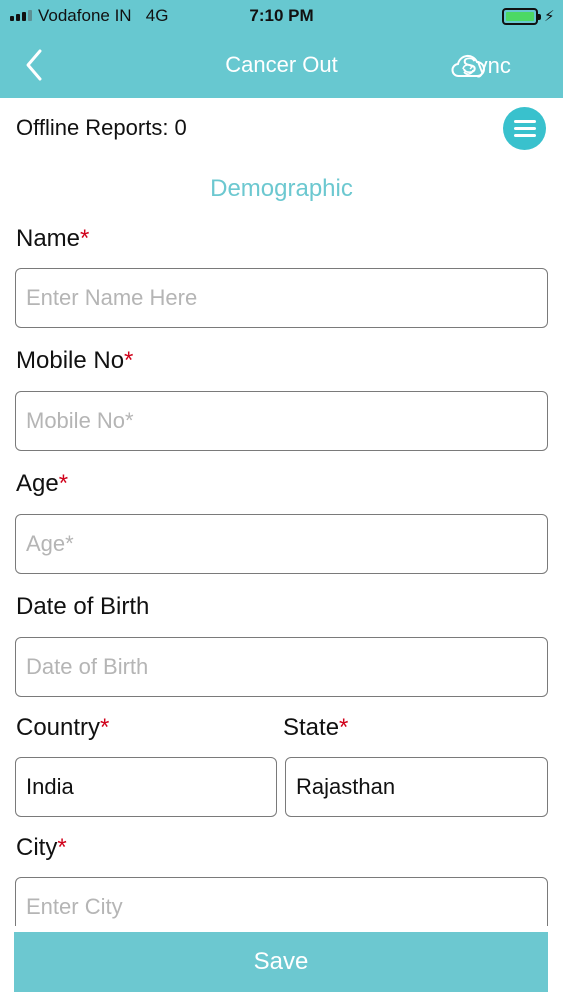  What do you see at coordinates (521, 16) in the screenshot?
I see `battery-icon` at bounding box center [521, 16].